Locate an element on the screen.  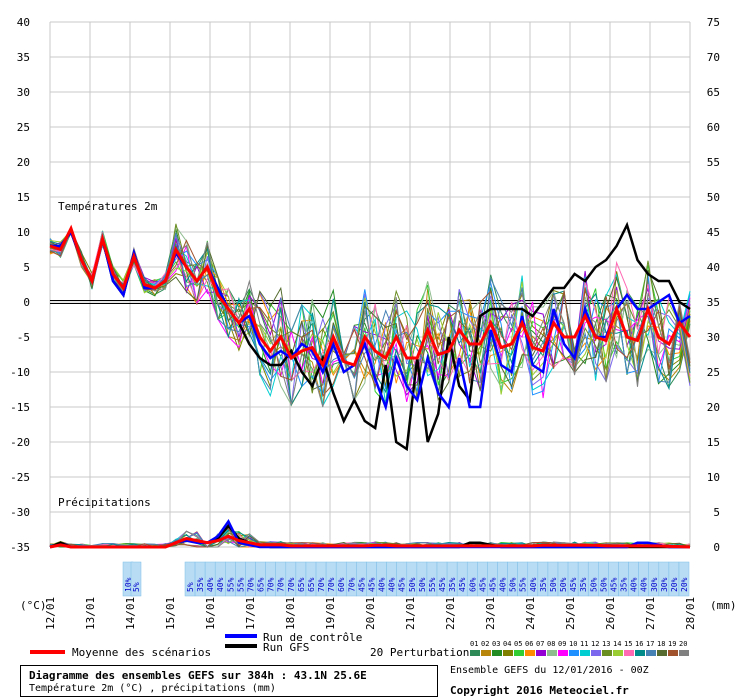
y-right-tick-label: 0 is located at coordinates (716, 547).